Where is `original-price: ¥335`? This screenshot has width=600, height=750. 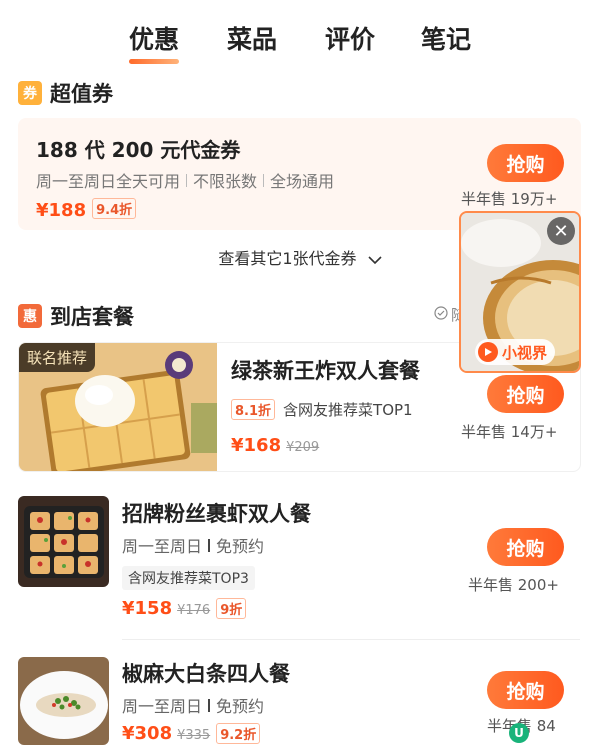 original-price: ¥335 is located at coordinates (194, 735).